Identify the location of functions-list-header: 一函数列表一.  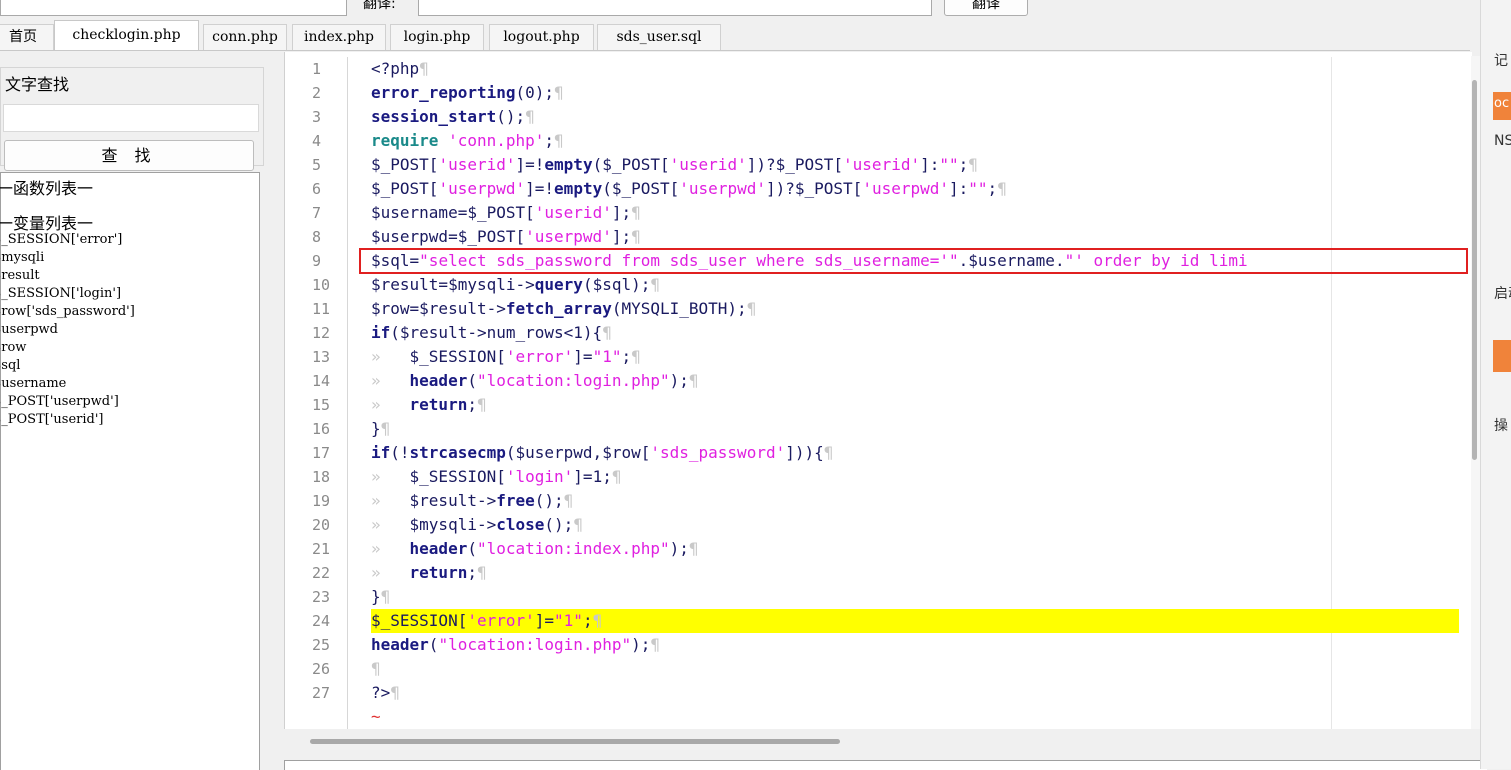
(46, 187).